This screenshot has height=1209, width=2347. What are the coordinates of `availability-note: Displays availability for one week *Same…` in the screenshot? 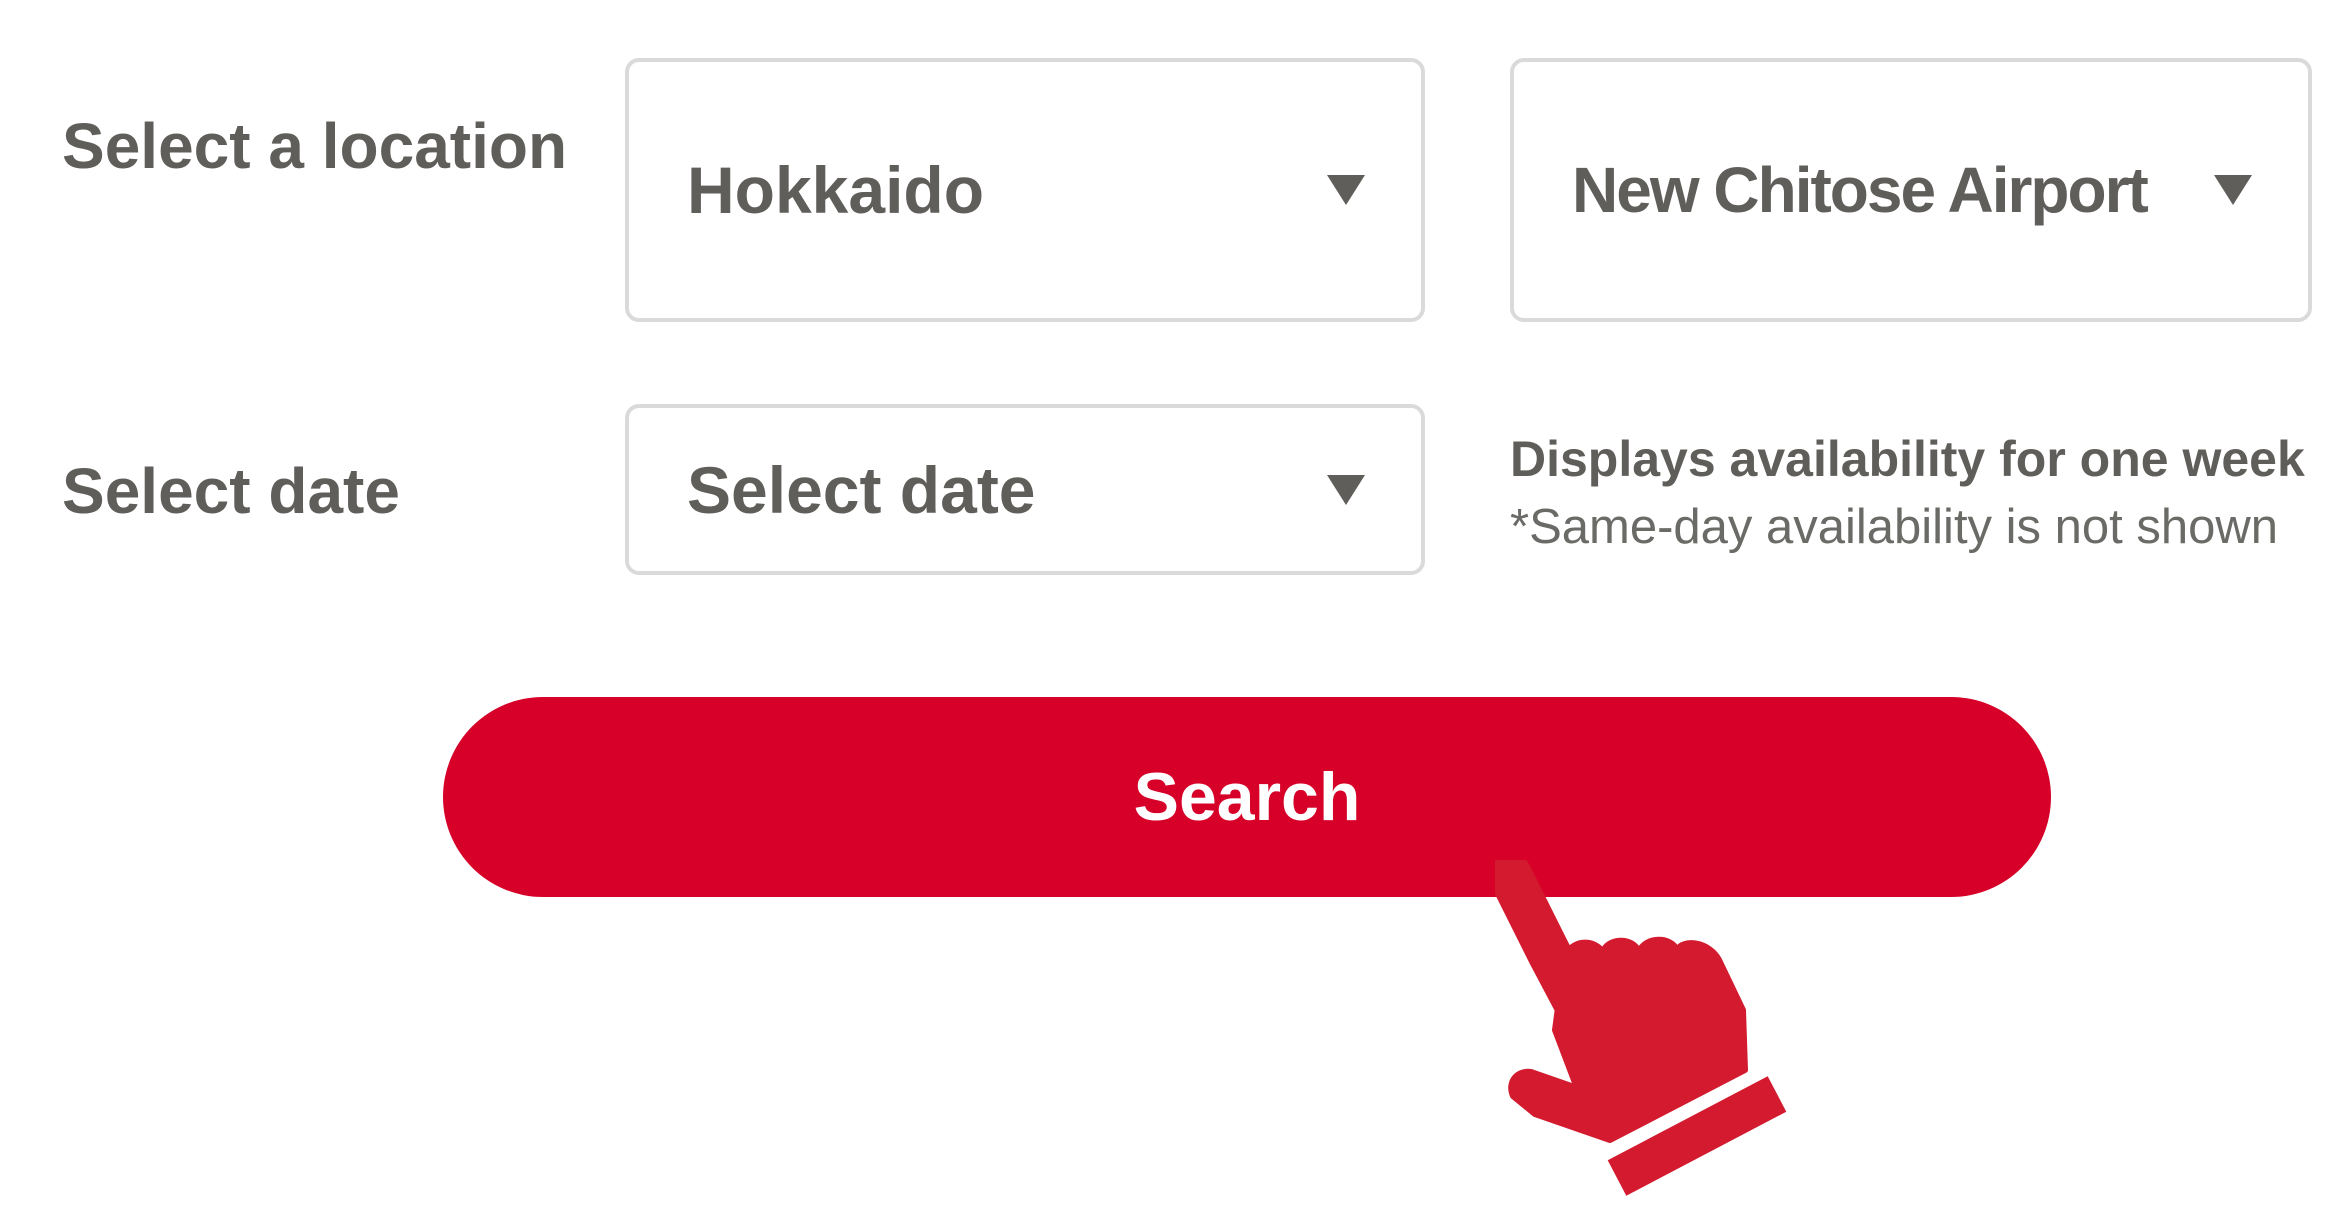 It's located at (1907, 493).